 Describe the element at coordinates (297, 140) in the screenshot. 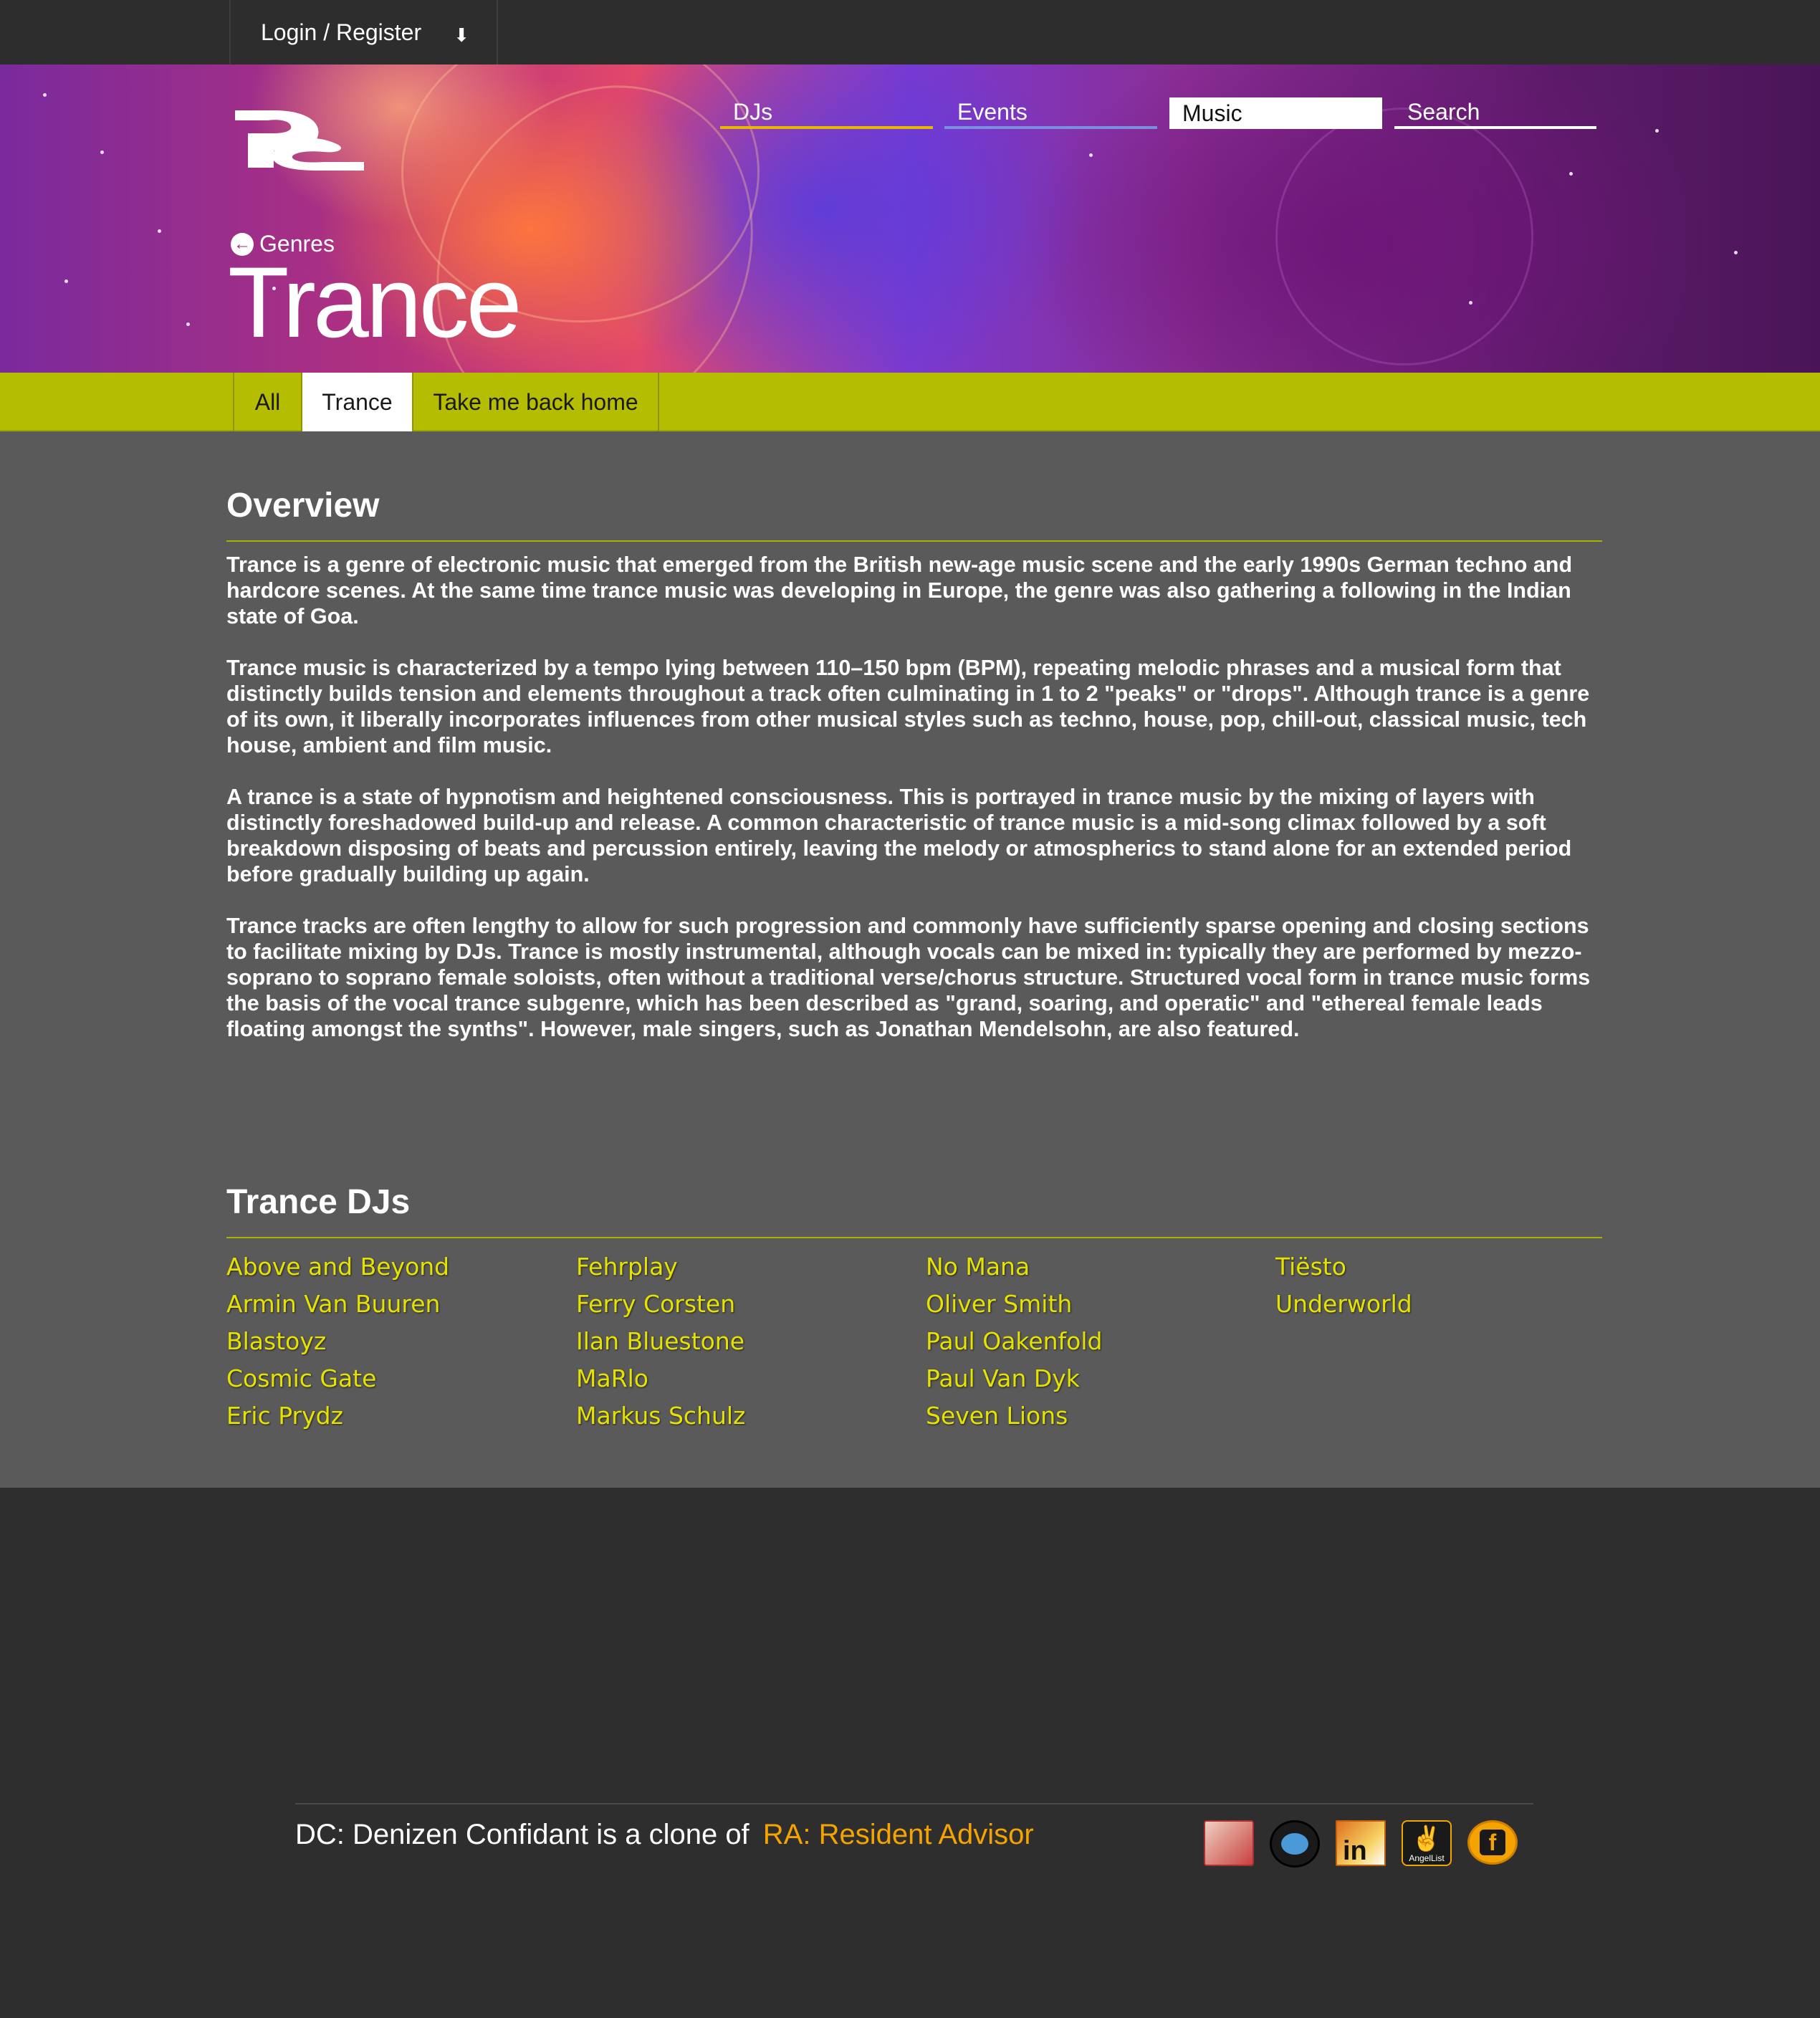

I see `site-logo` at that location.